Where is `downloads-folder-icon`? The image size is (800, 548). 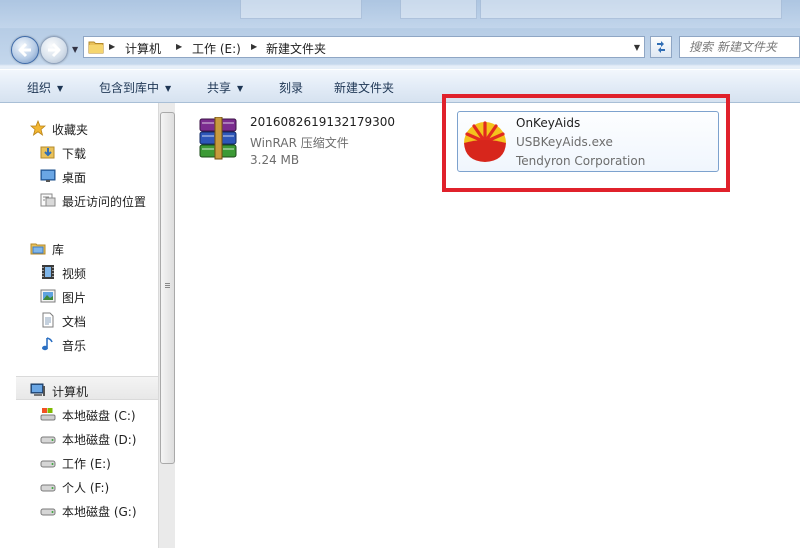
downloads-folder-icon is located at coordinates (47, 152).